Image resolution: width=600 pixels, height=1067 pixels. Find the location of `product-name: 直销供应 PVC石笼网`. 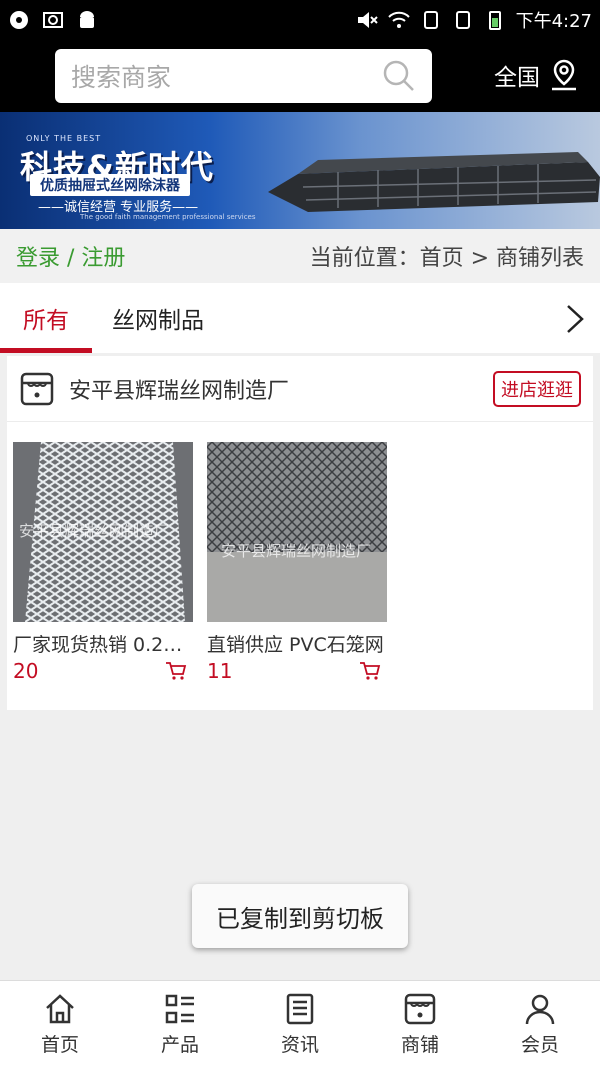

product-name: 直销供应 PVC石笼网 is located at coordinates (297, 643).